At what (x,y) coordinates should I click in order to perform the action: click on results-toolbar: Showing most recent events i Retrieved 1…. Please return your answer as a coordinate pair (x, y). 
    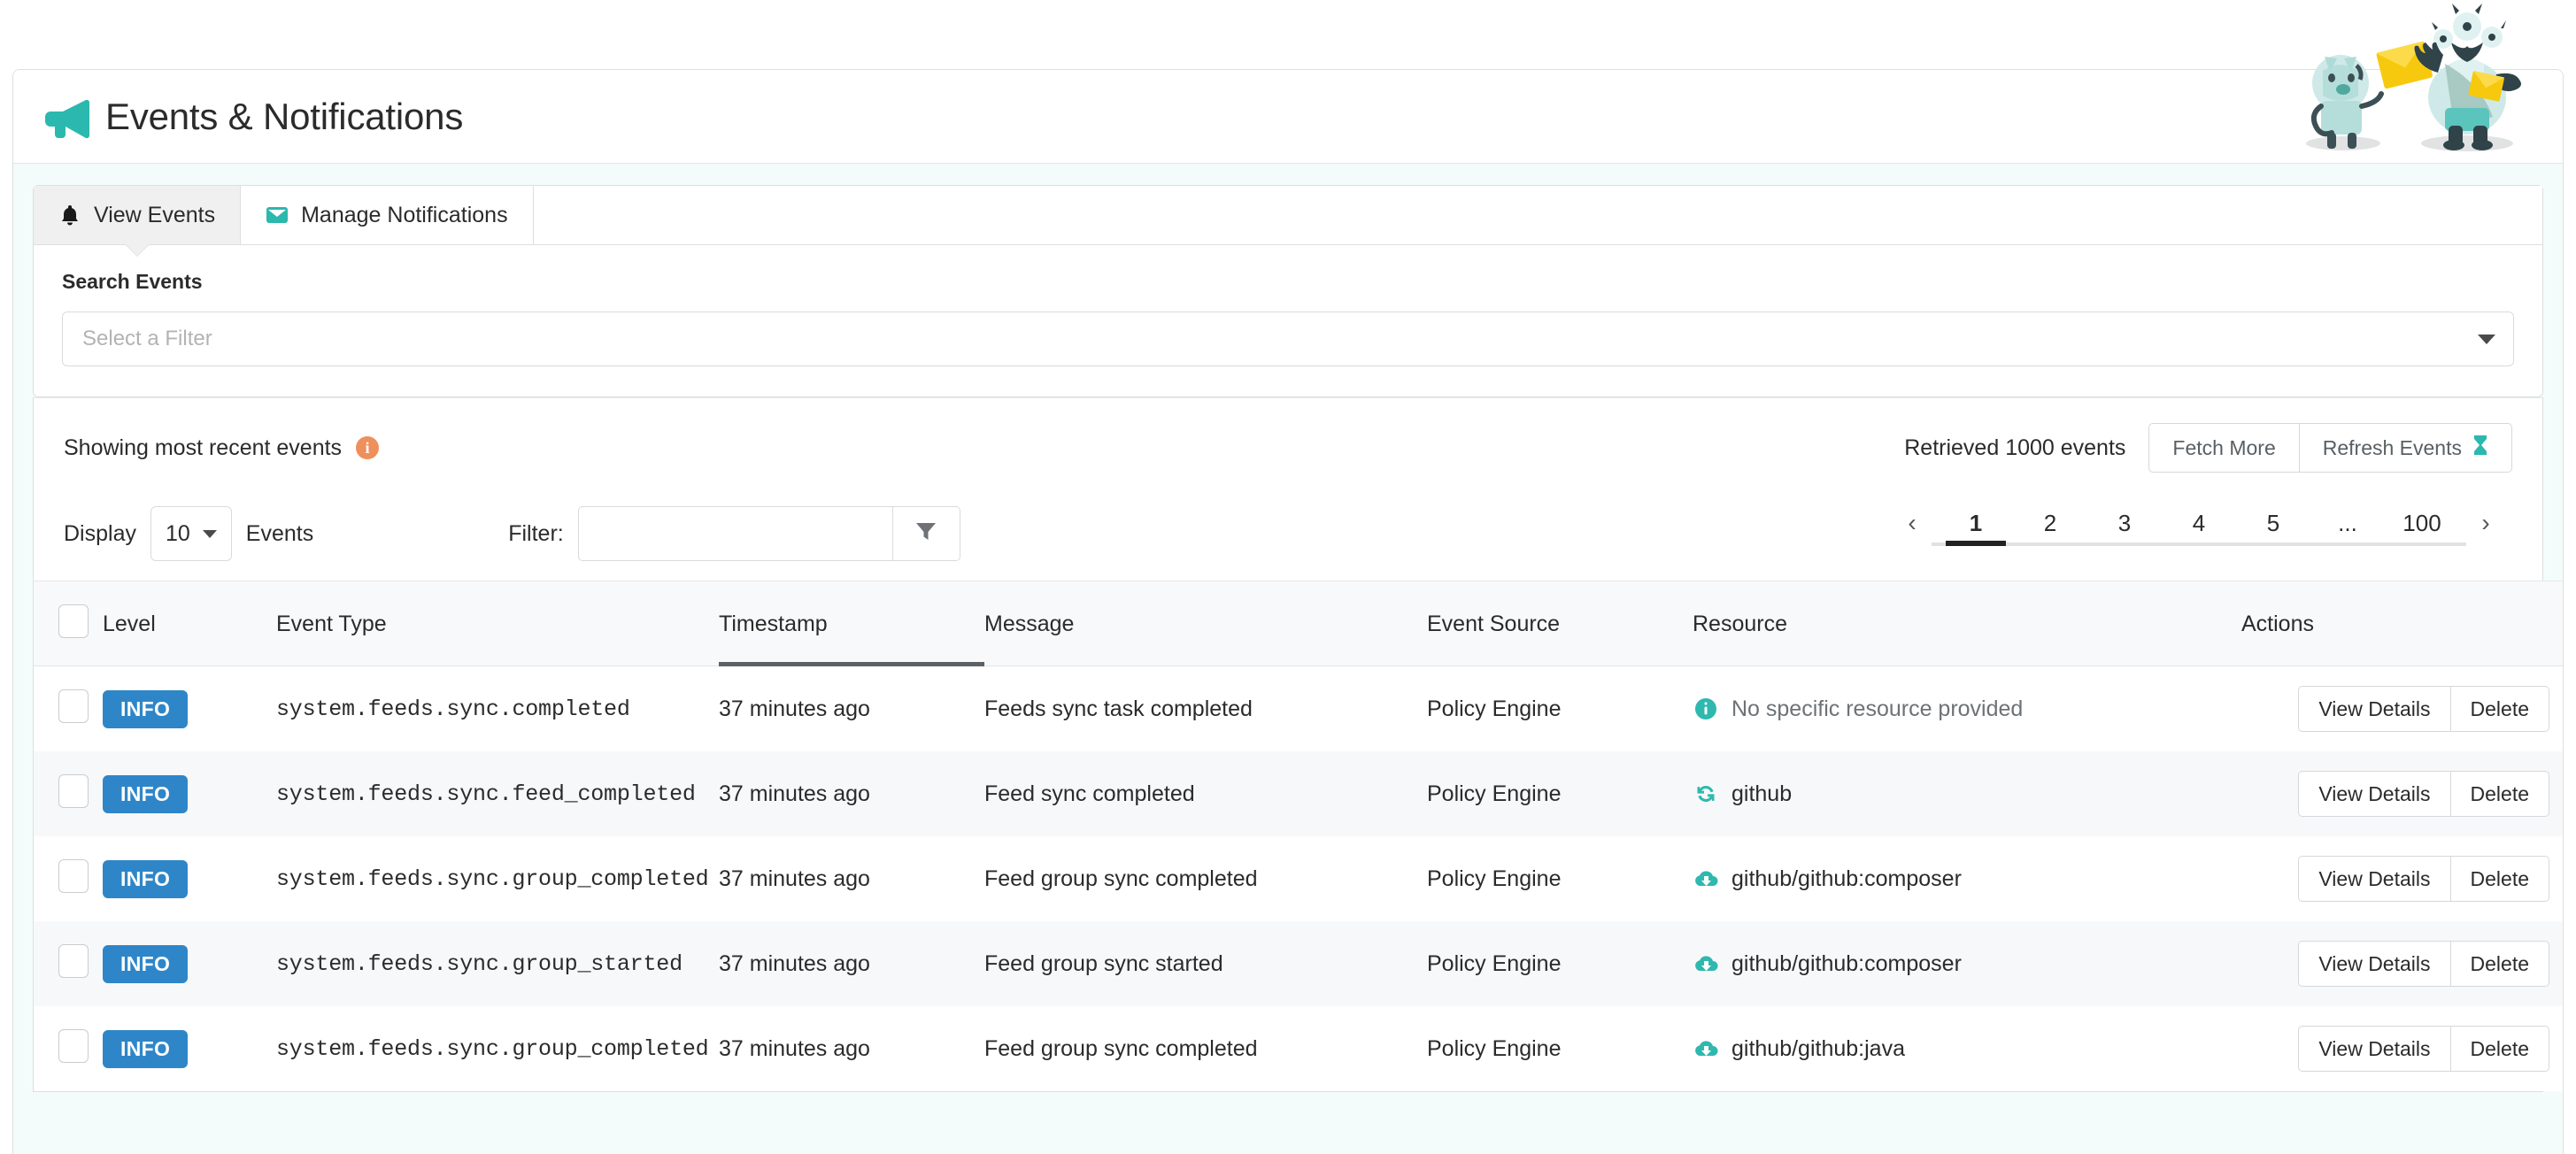
    Looking at the image, I should click on (1288, 446).